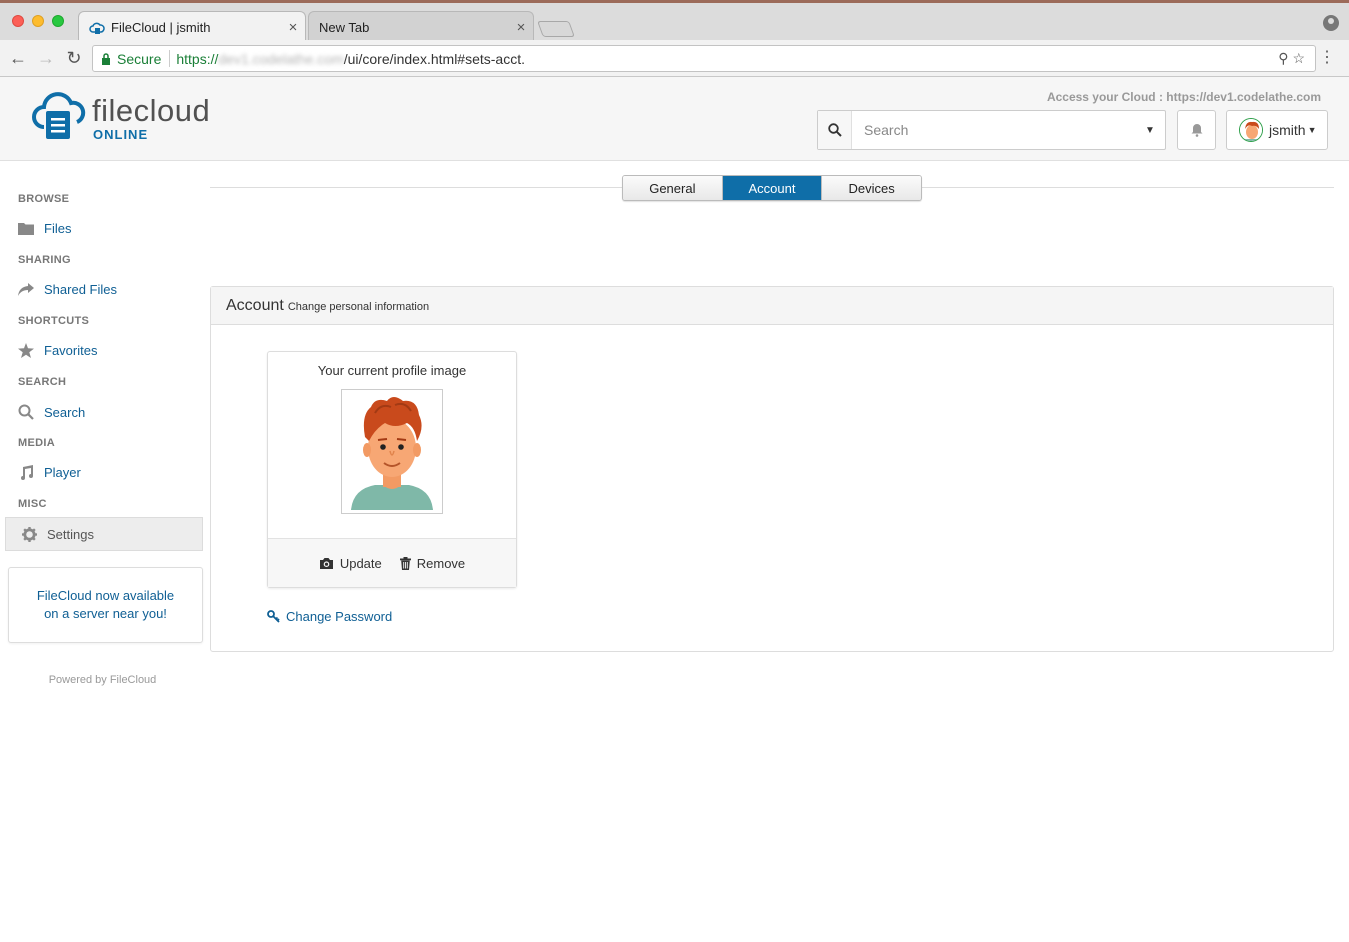 The width and height of the screenshot is (1349, 942). I want to click on profile-image-card: Your current profile image Update Remove, so click(392, 469).